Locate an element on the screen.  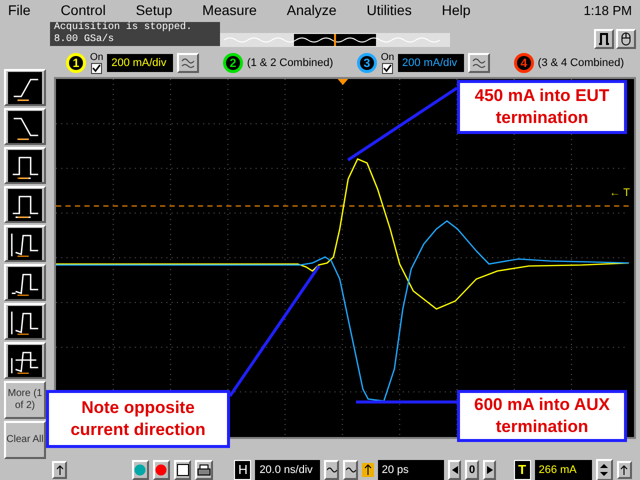
window-icon is located at coordinates (182, 470).